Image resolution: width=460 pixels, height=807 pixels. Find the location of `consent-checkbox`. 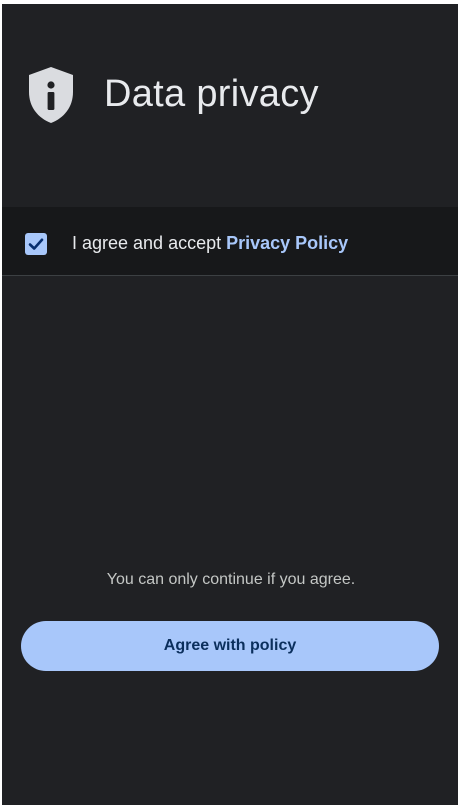

consent-checkbox is located at coordinates (36, 244).